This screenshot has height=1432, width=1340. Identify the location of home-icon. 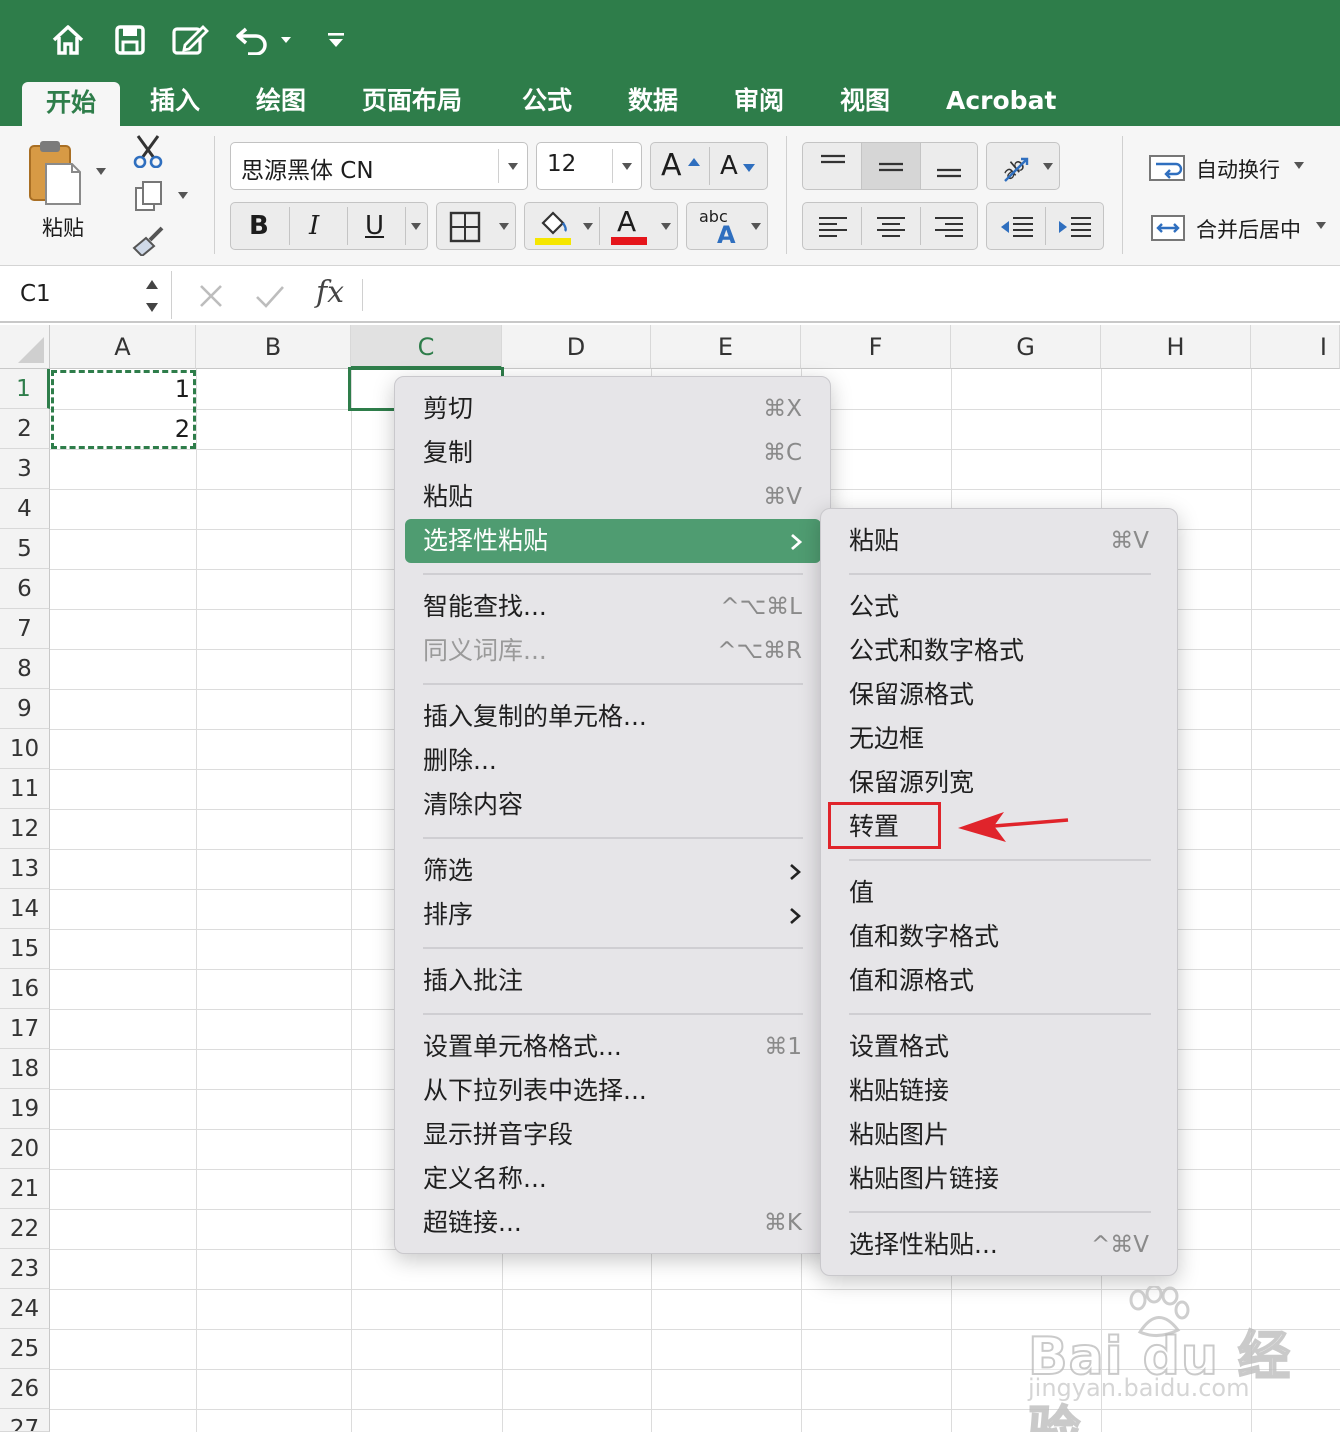
(68, 40).